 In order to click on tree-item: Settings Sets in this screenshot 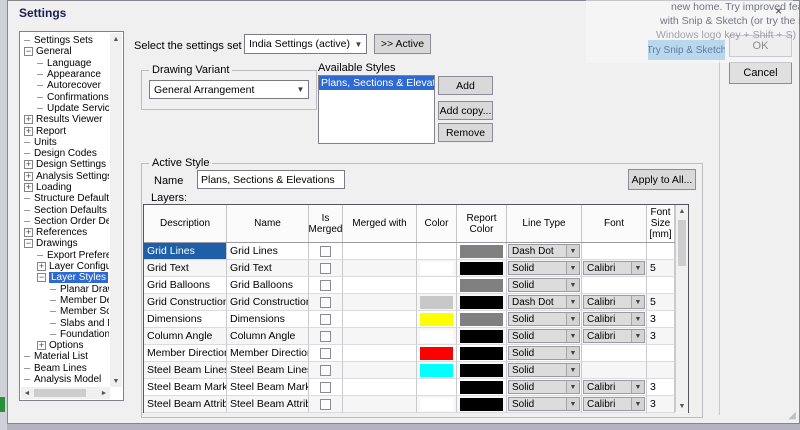, I will do `click(65, 40)`.